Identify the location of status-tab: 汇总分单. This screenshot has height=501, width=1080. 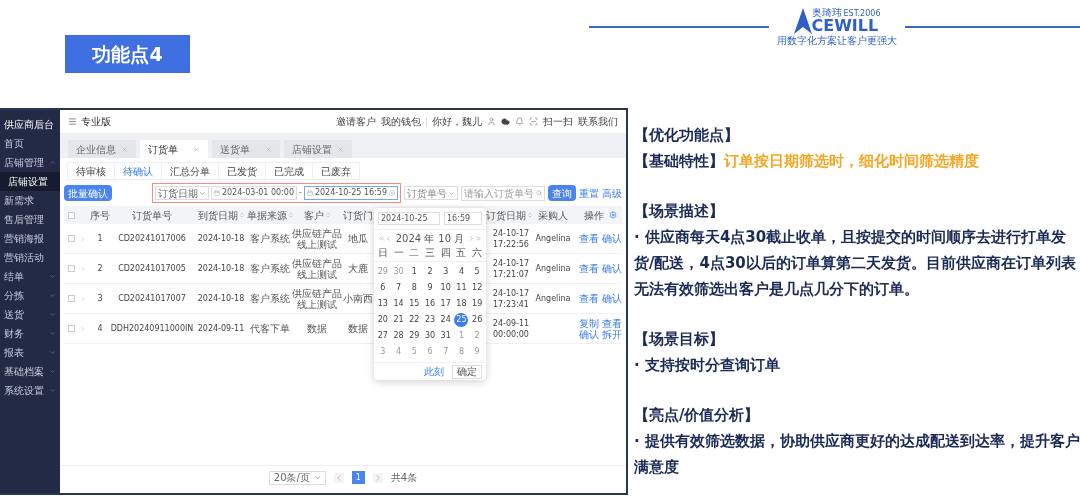
(190, 171).